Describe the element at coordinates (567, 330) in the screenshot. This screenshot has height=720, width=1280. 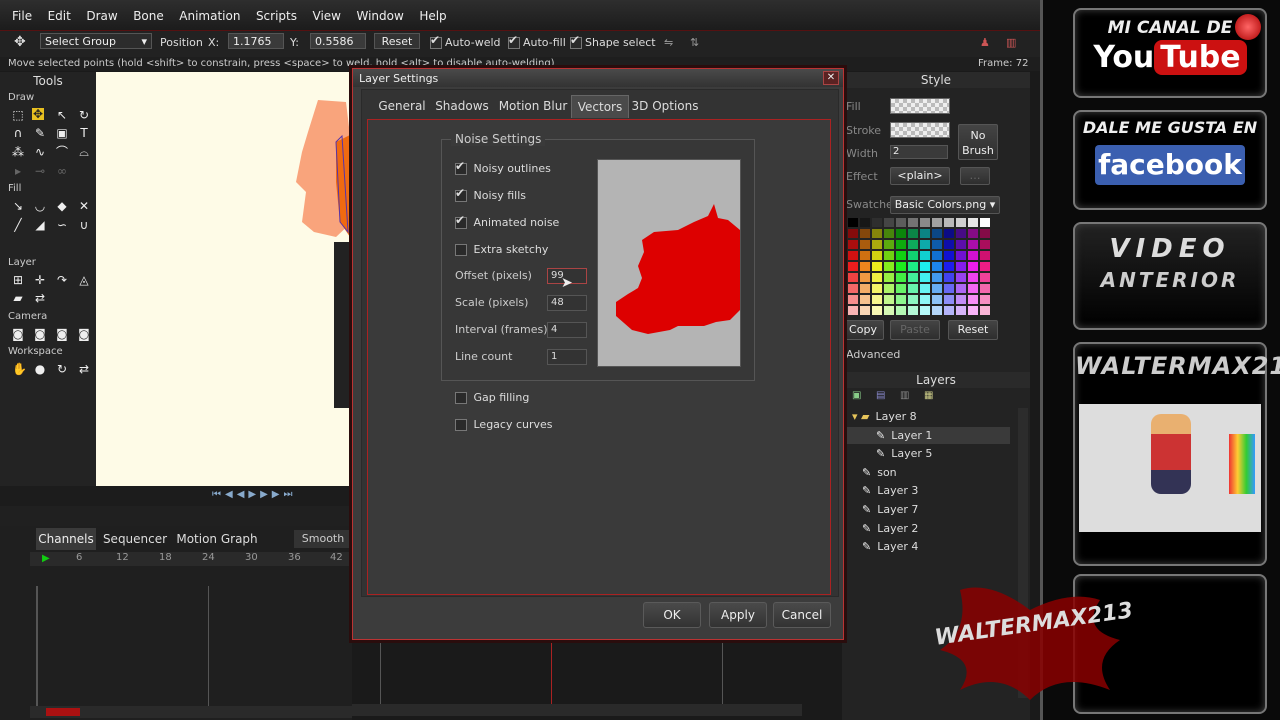
I see `interval-input: 4` at that location.